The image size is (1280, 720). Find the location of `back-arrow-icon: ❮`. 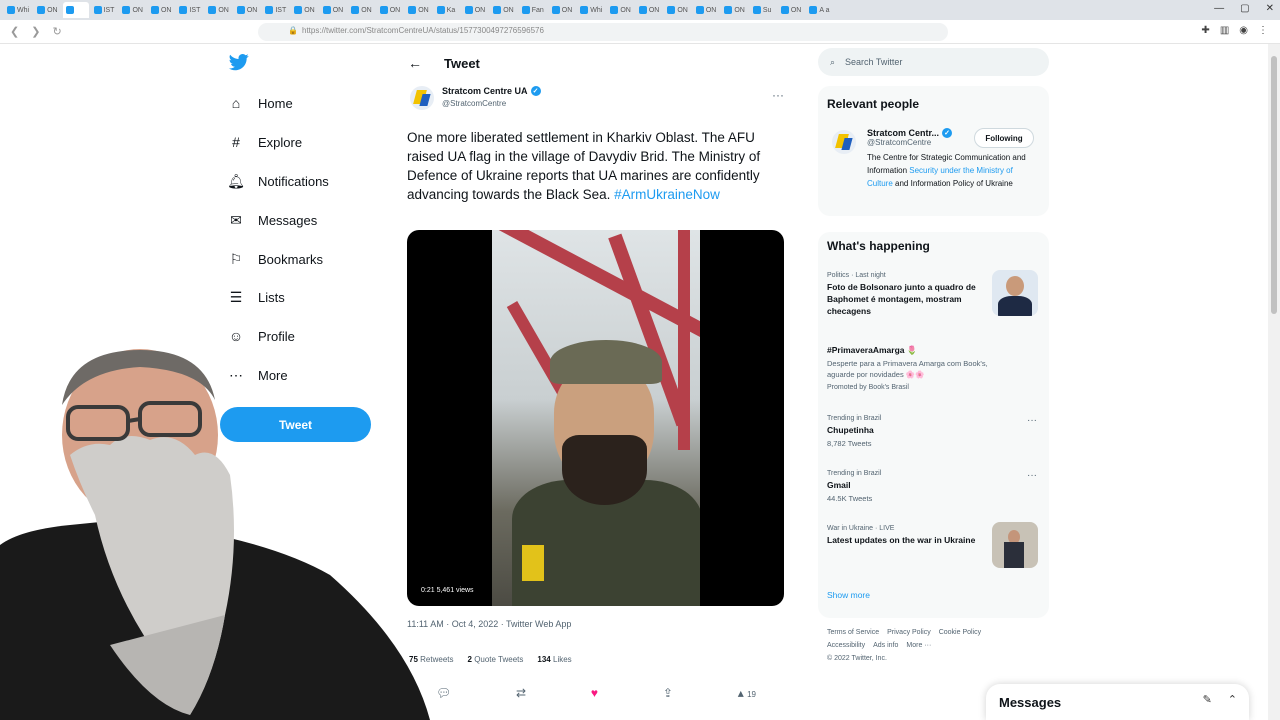

back-arrow-icon: ❮ is located at coordinates (14, 31).